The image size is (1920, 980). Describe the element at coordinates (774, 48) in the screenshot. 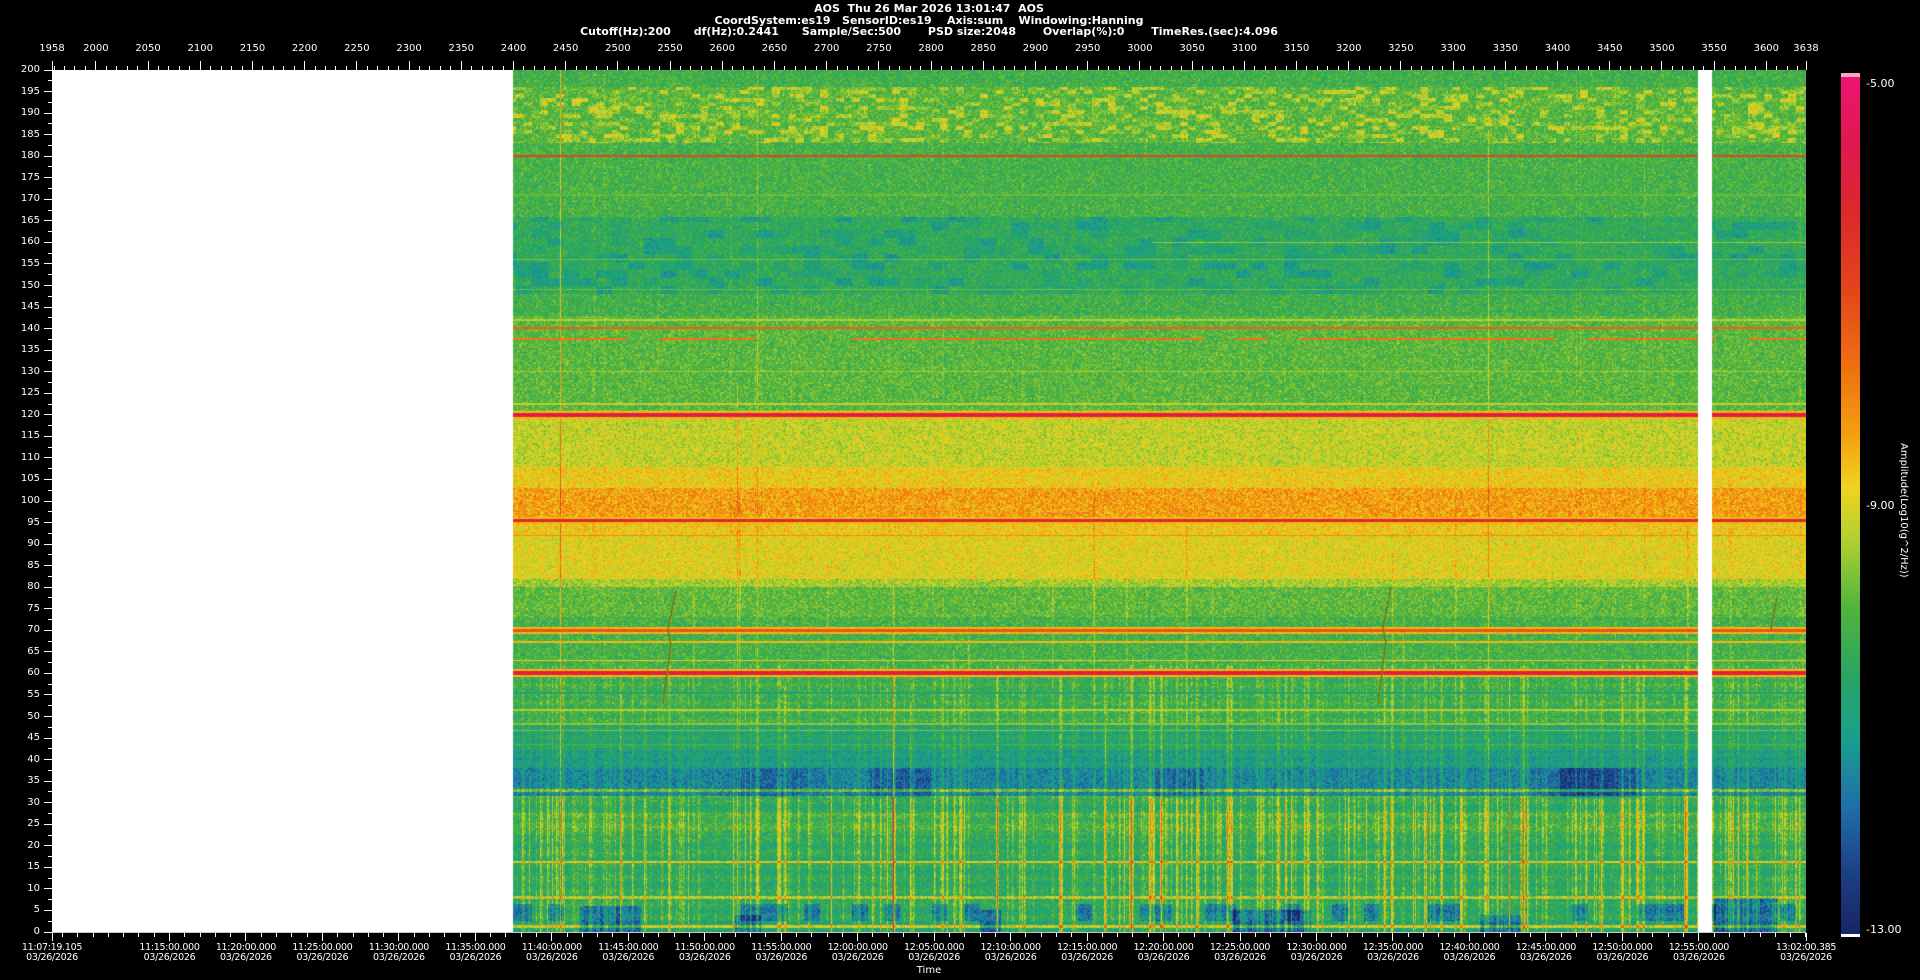

I see `top-axis-tick-label: 2650` at that location.